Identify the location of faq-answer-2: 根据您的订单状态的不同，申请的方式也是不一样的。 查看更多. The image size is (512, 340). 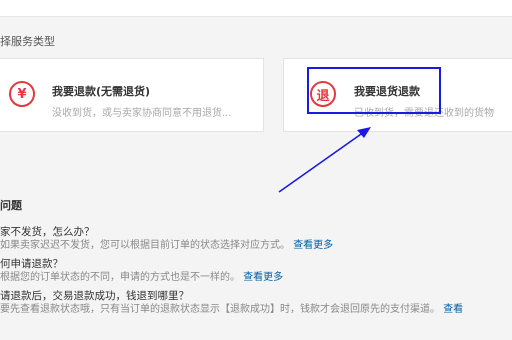
(141, 275).